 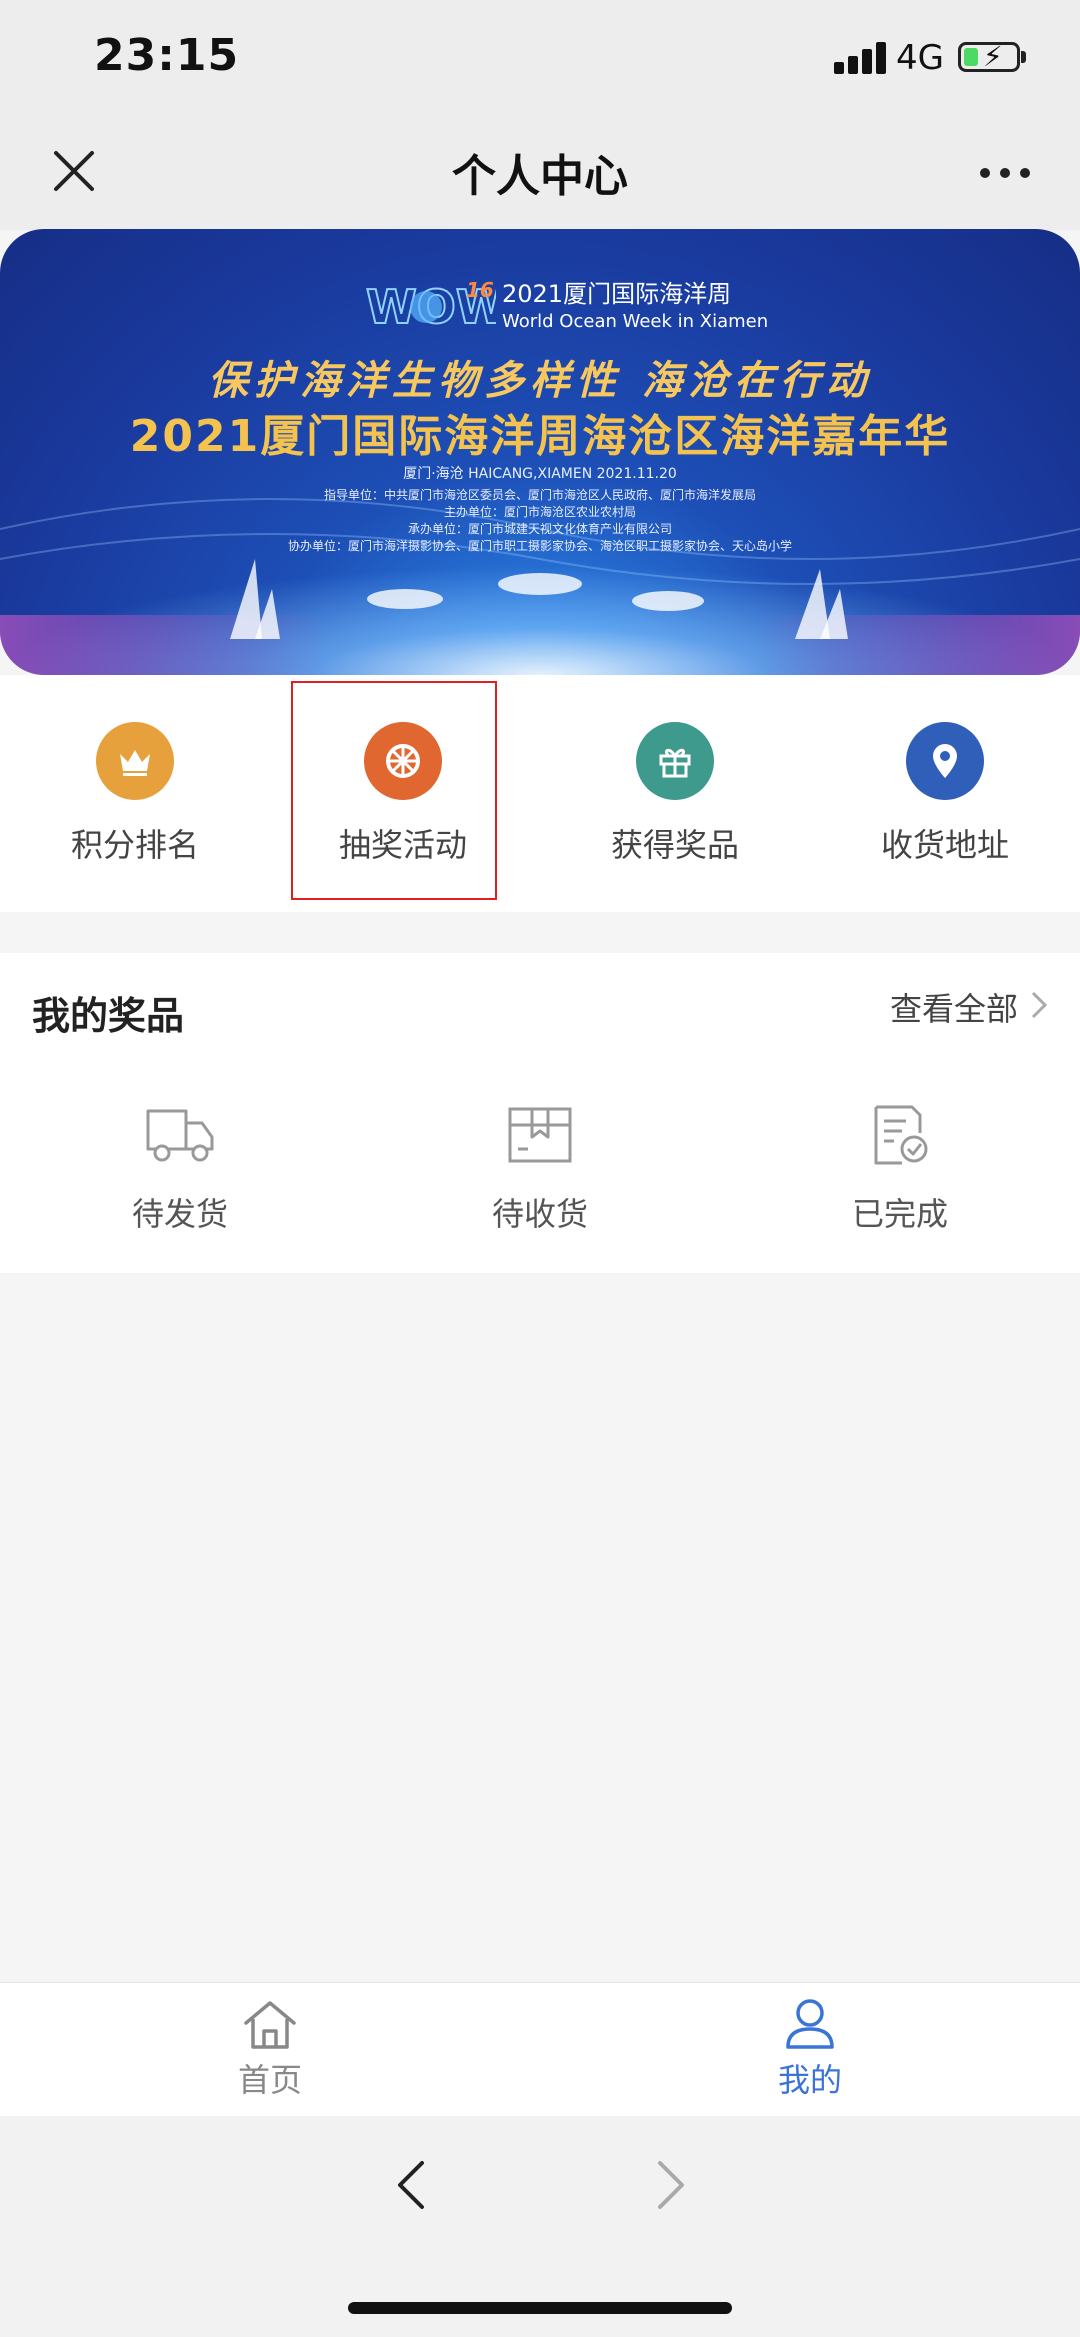 I want to click on battery-tip, so click(x=1023, y=57).